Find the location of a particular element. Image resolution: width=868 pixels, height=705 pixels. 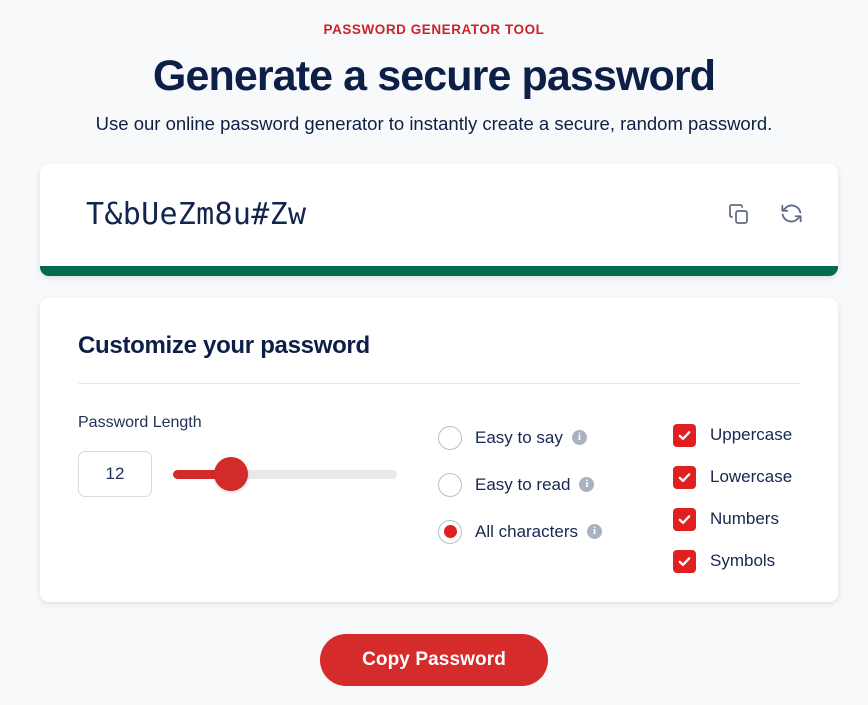

radio-label: All characters is located at coordinates (526, 531).